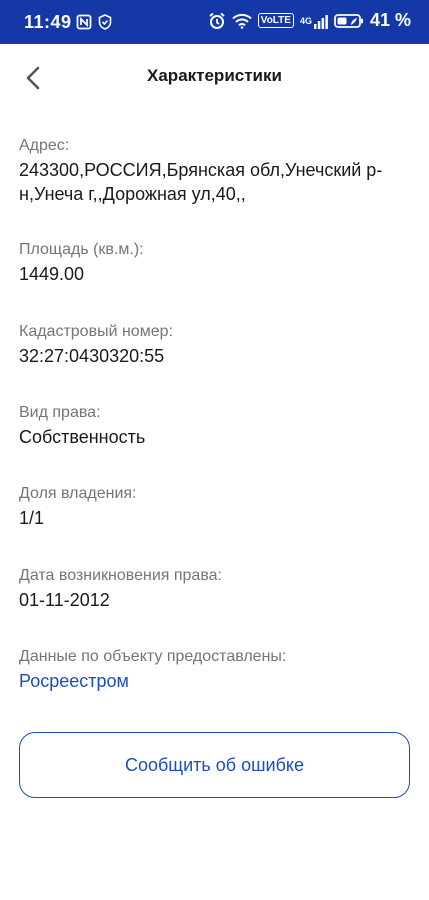 This screenshot has height=900, width=429. Describe the element at coordinates (48, 22) in the screenshot. I see `status-time: 11:49` at that location.